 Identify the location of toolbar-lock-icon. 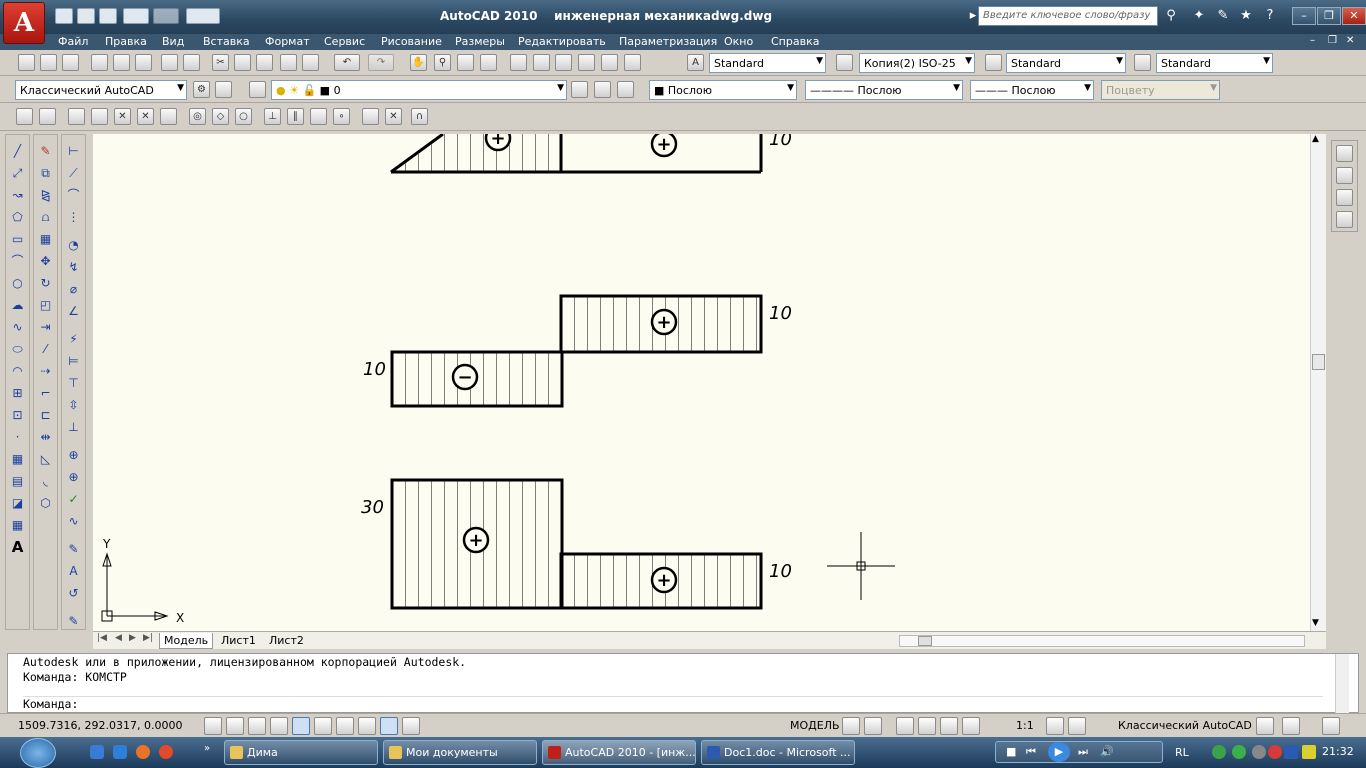
(1265, 726).